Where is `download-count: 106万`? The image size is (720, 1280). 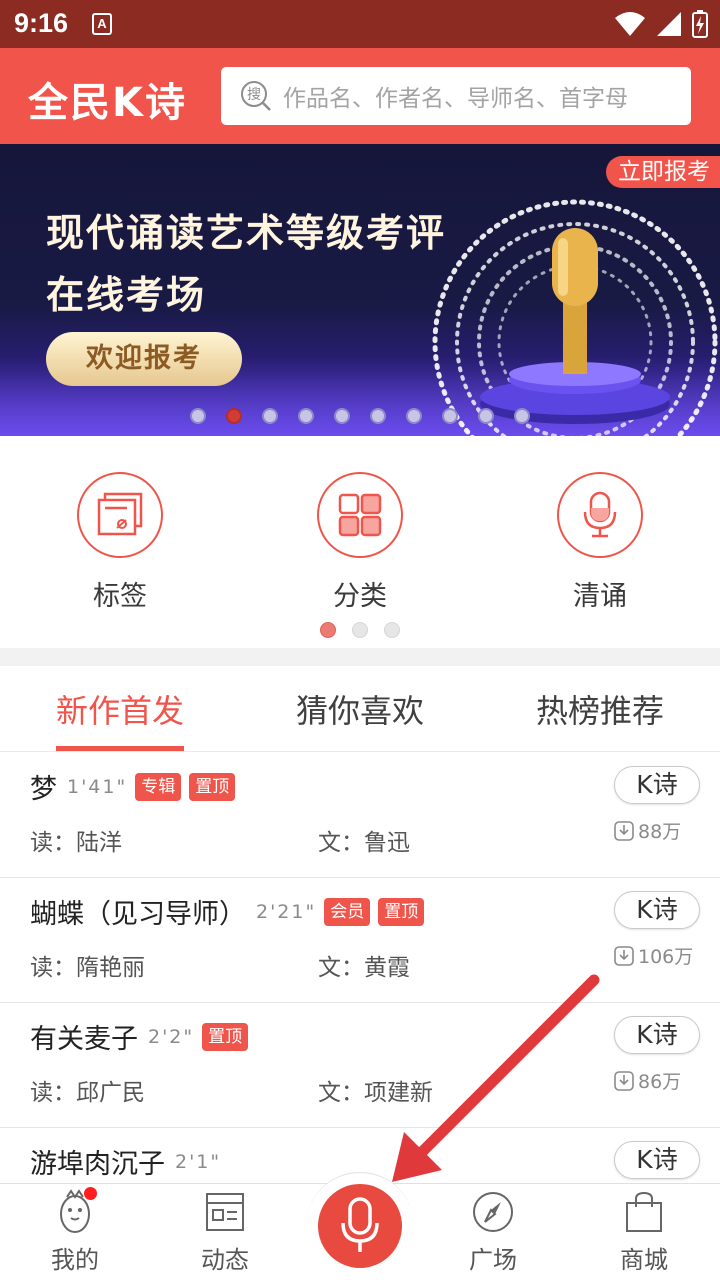 download-count: 106万 is located at coordinates (653, 955).